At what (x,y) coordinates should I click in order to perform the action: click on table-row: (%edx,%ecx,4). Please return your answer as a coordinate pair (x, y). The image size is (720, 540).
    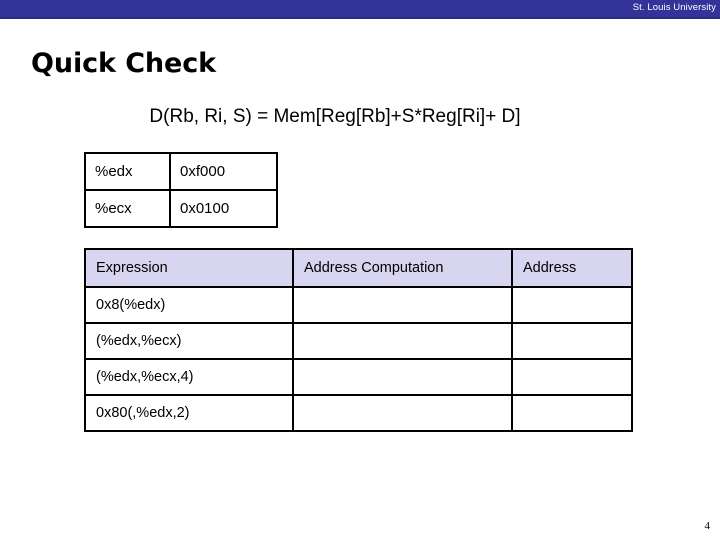
    Looking at the image, I should click on (358, 377).